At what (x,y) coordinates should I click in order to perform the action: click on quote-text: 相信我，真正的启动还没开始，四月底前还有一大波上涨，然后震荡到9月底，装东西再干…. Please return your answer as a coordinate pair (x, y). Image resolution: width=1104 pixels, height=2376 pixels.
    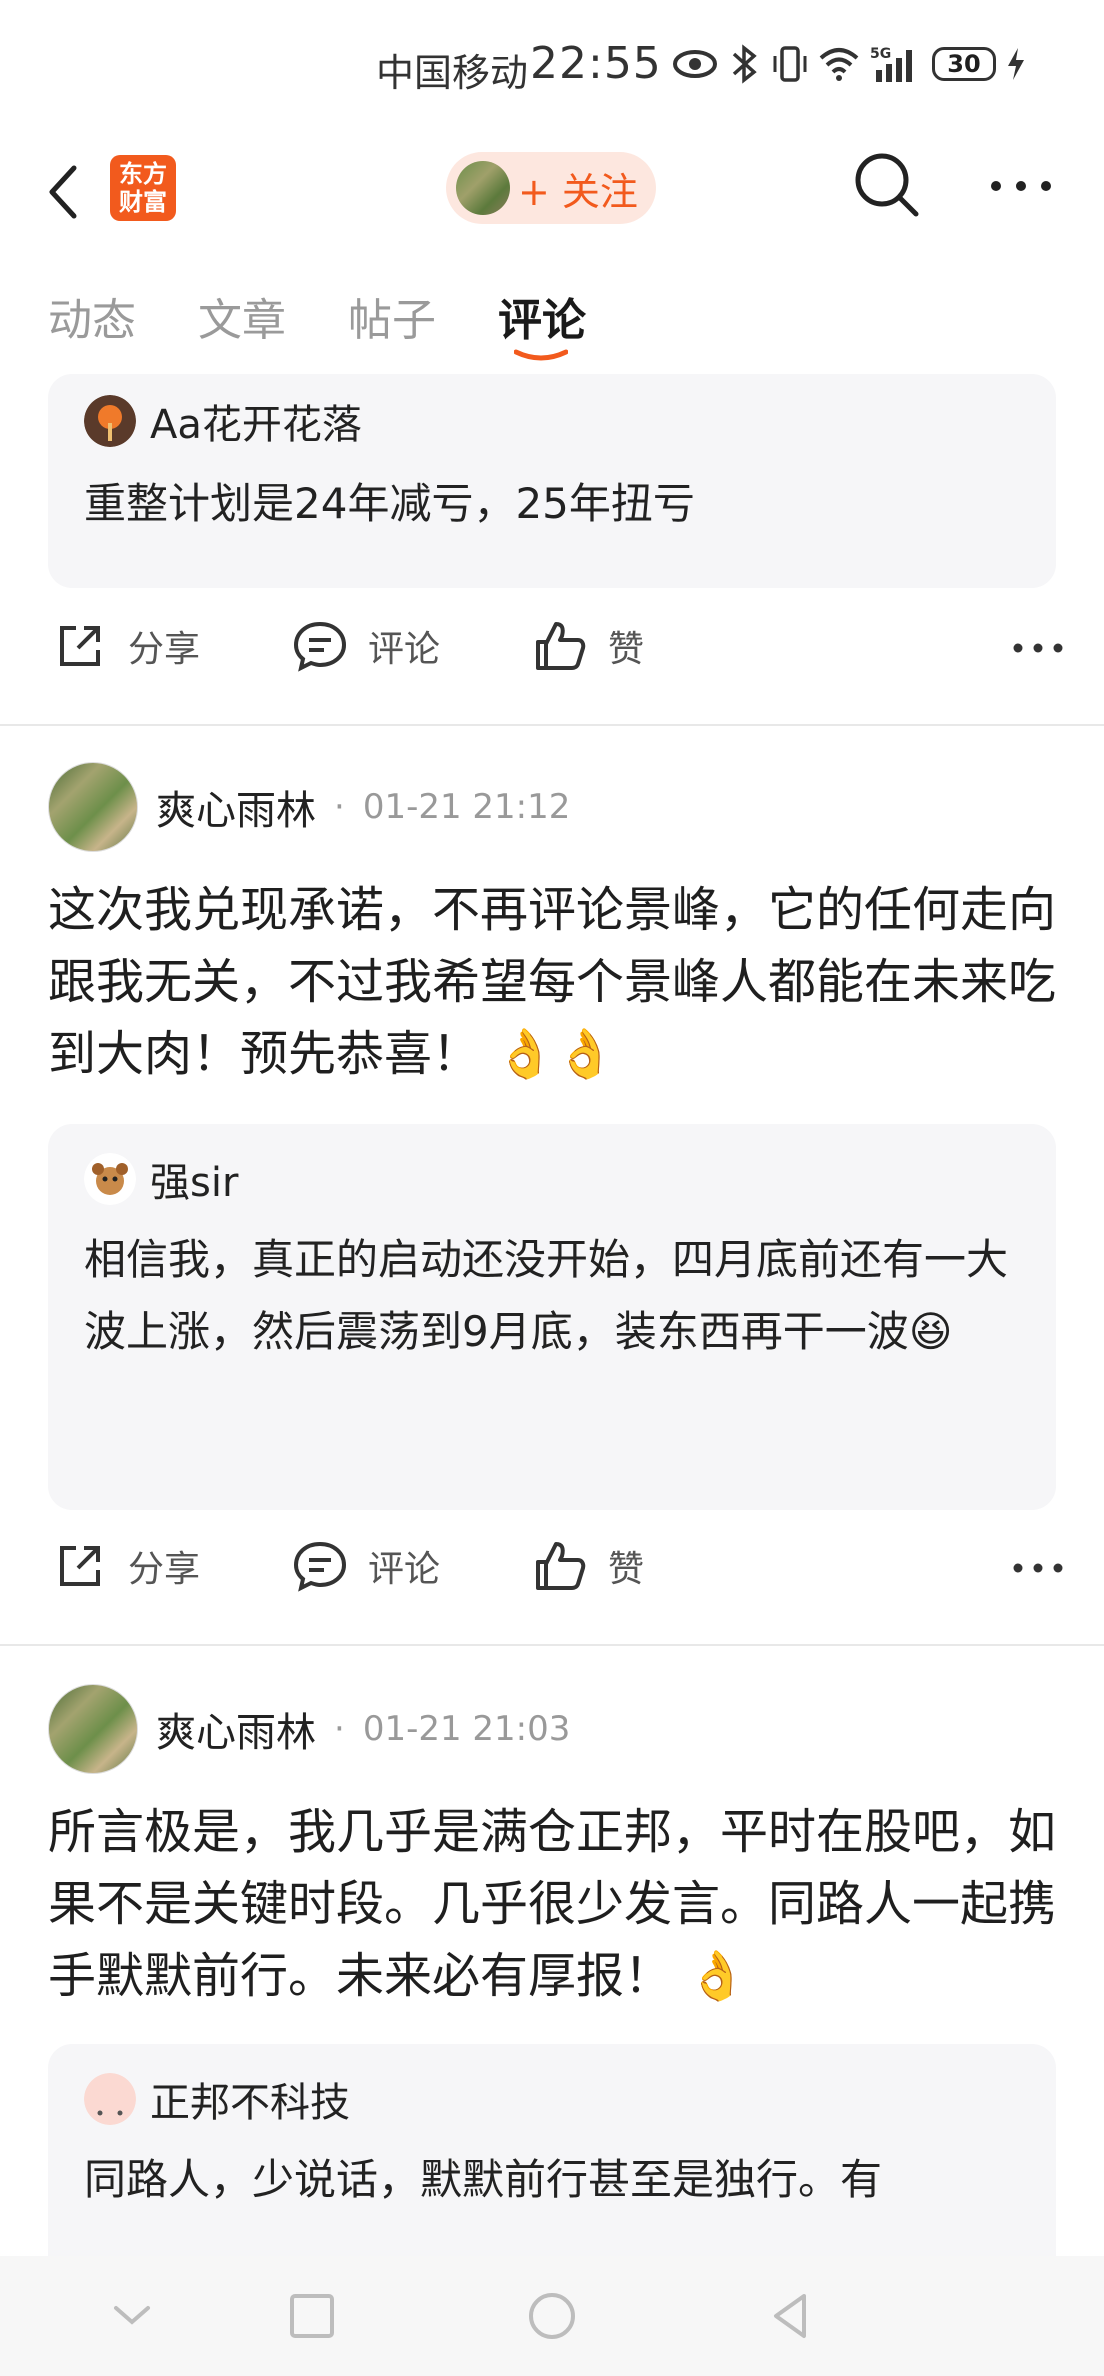
    Looking at the image, I should click on (546, 1295).